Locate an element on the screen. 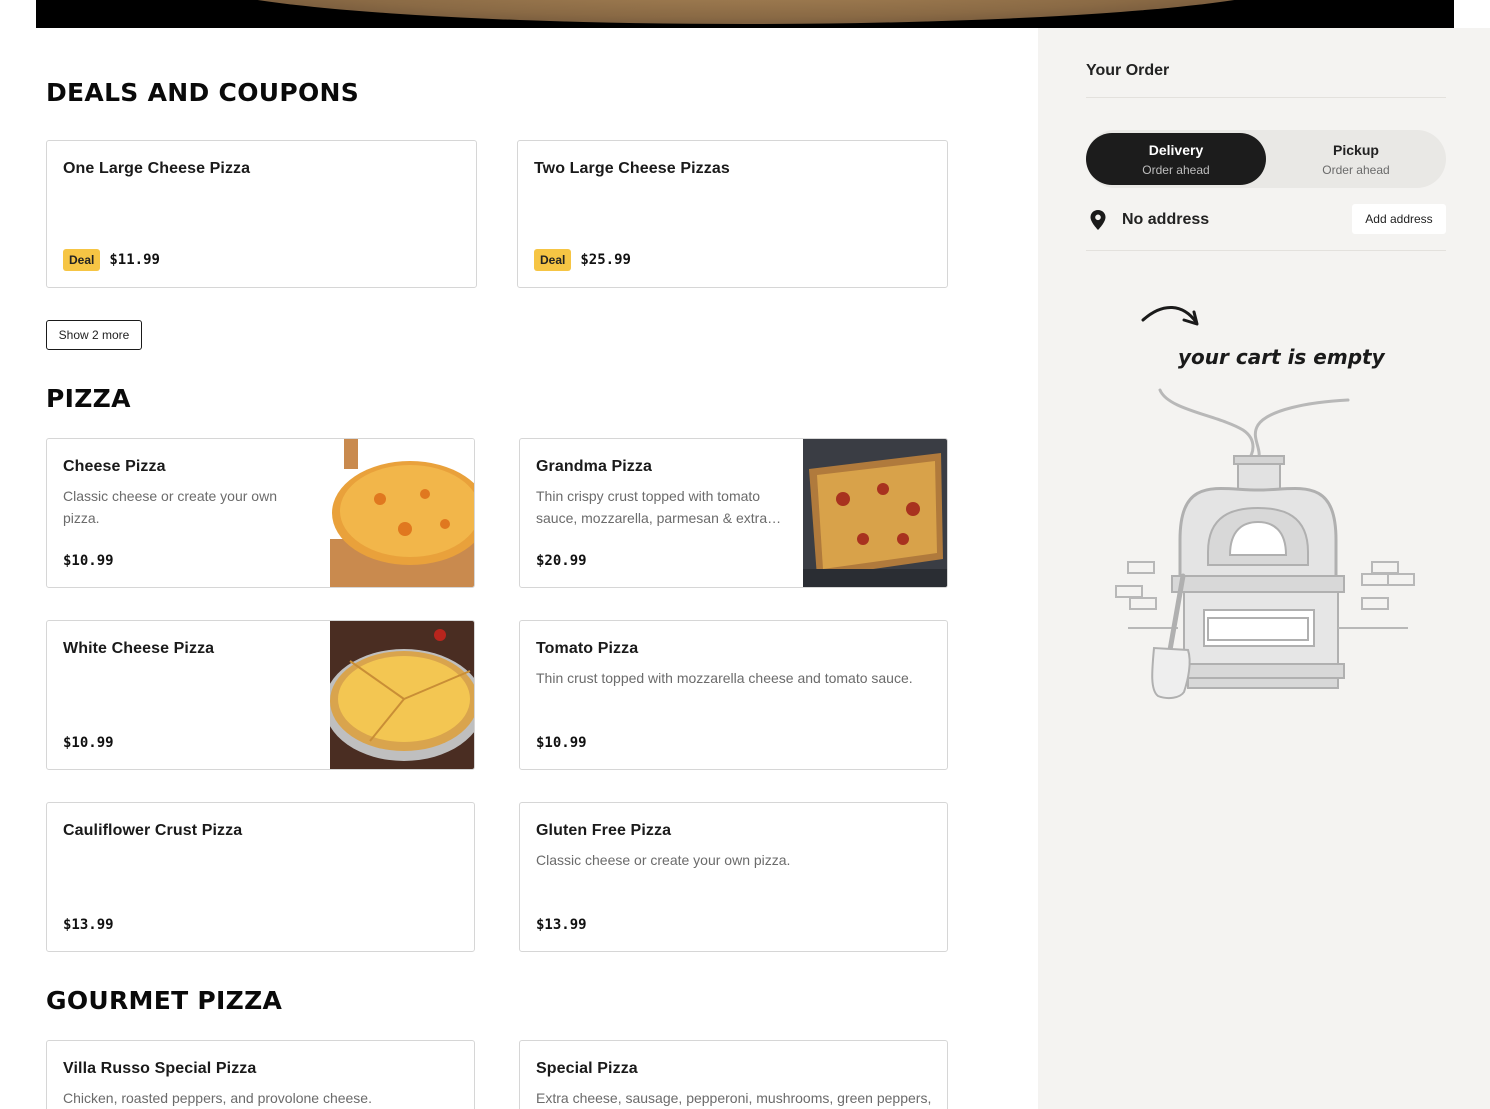 The width and height of the screenshot is (1490, 1109). address-row: No address Add address is located at coordinates (1266, 220).